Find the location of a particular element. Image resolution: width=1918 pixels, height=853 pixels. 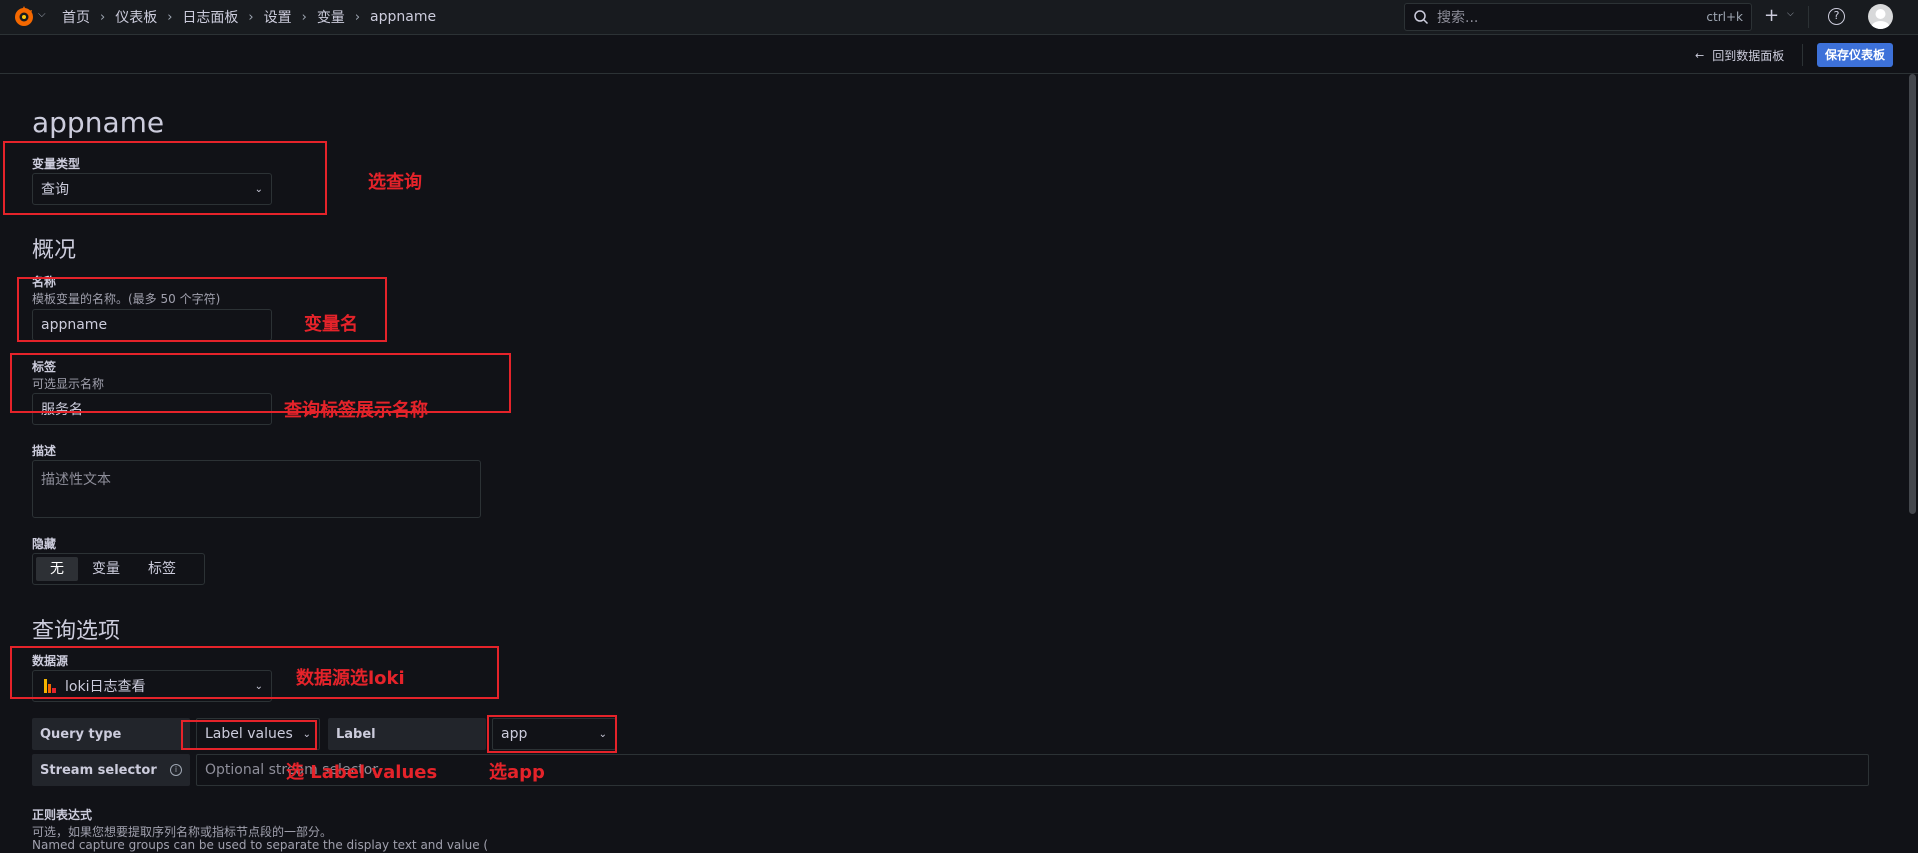

annotation-note: 变量名 is located at coordinates (331, 324).